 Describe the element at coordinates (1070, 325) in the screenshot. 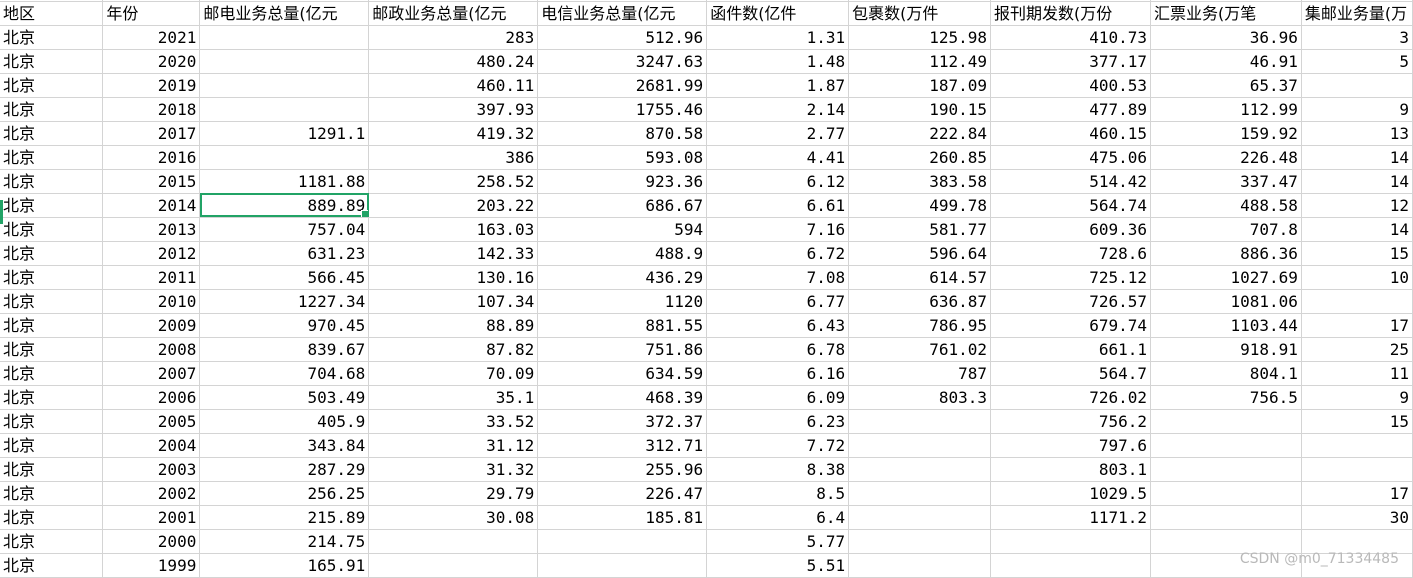

I see `value-cell: 679.74` at that location.